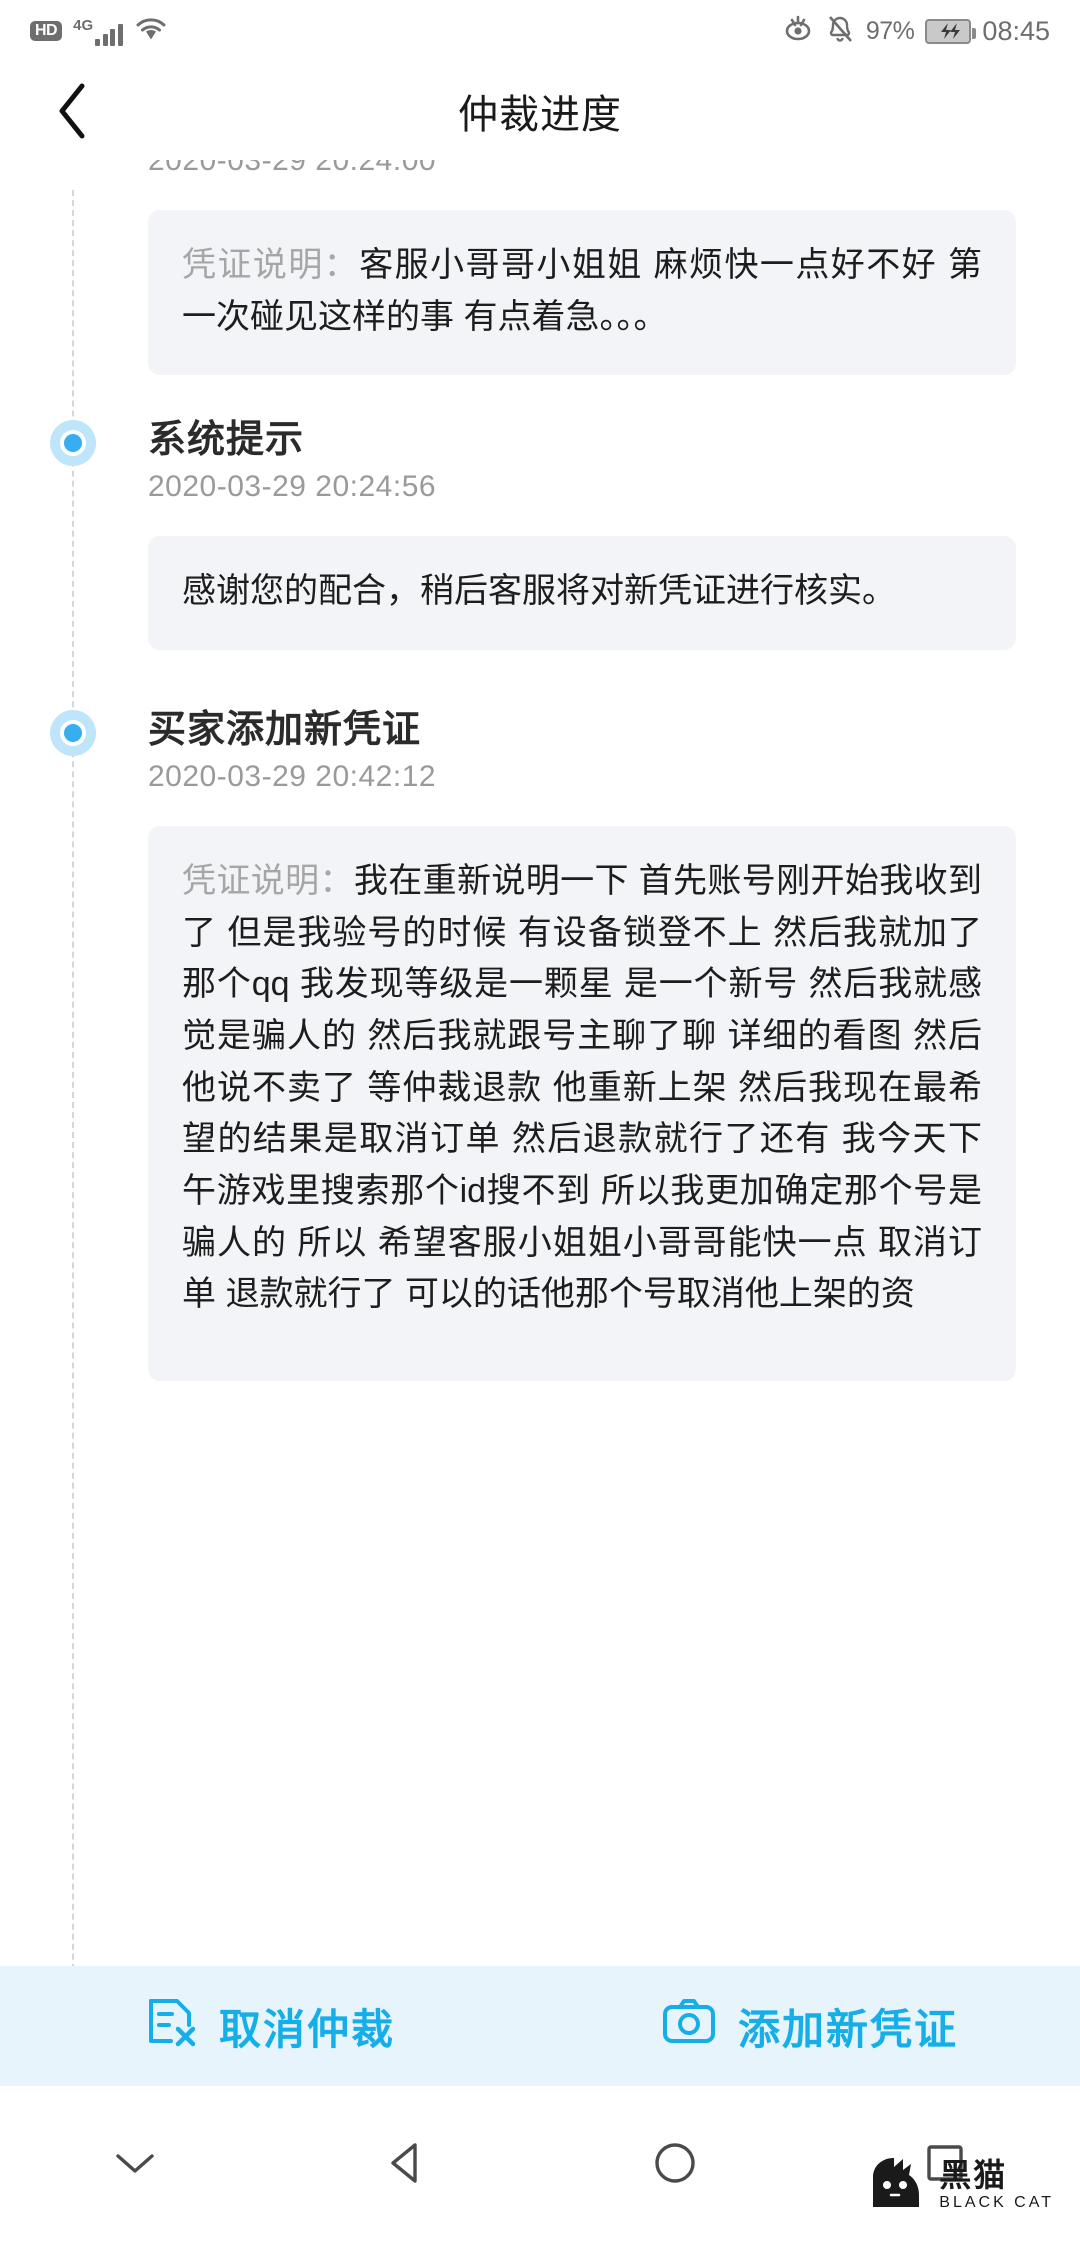 The height and width of the screenshot is (2244, 1080). What do you see at coordinates (973, 2174) in the screenshot?
I see `watermark-cn: 黑猫` at bounding box center [973, 2174].